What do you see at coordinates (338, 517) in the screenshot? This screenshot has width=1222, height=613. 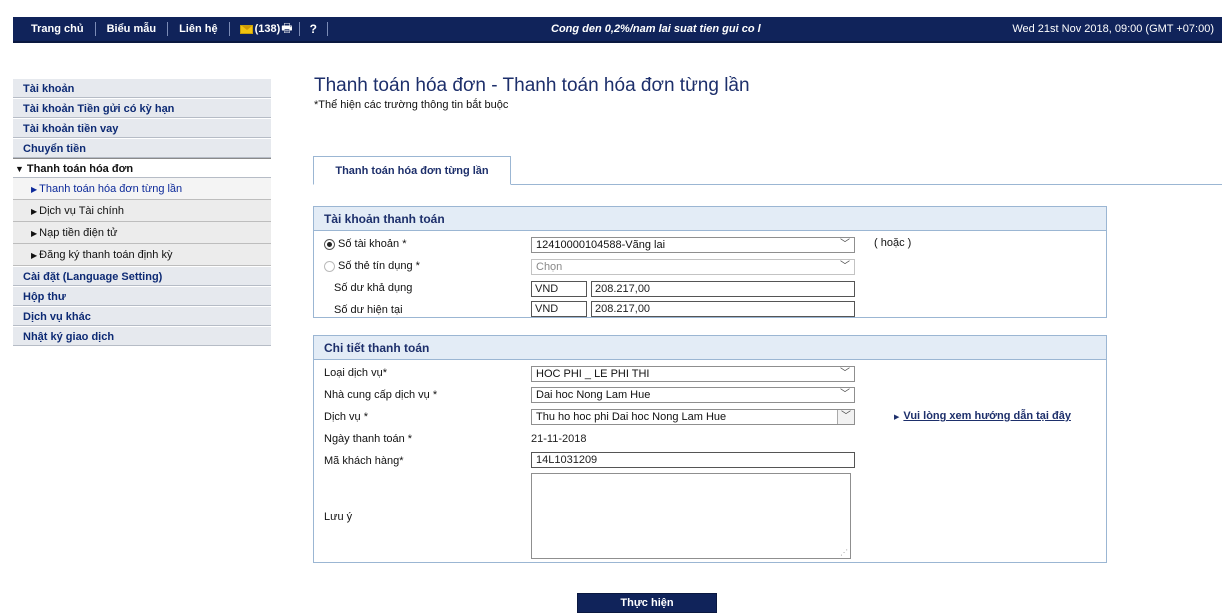 I see `note-label: Lưu ý` at bounding box center [338, 517].